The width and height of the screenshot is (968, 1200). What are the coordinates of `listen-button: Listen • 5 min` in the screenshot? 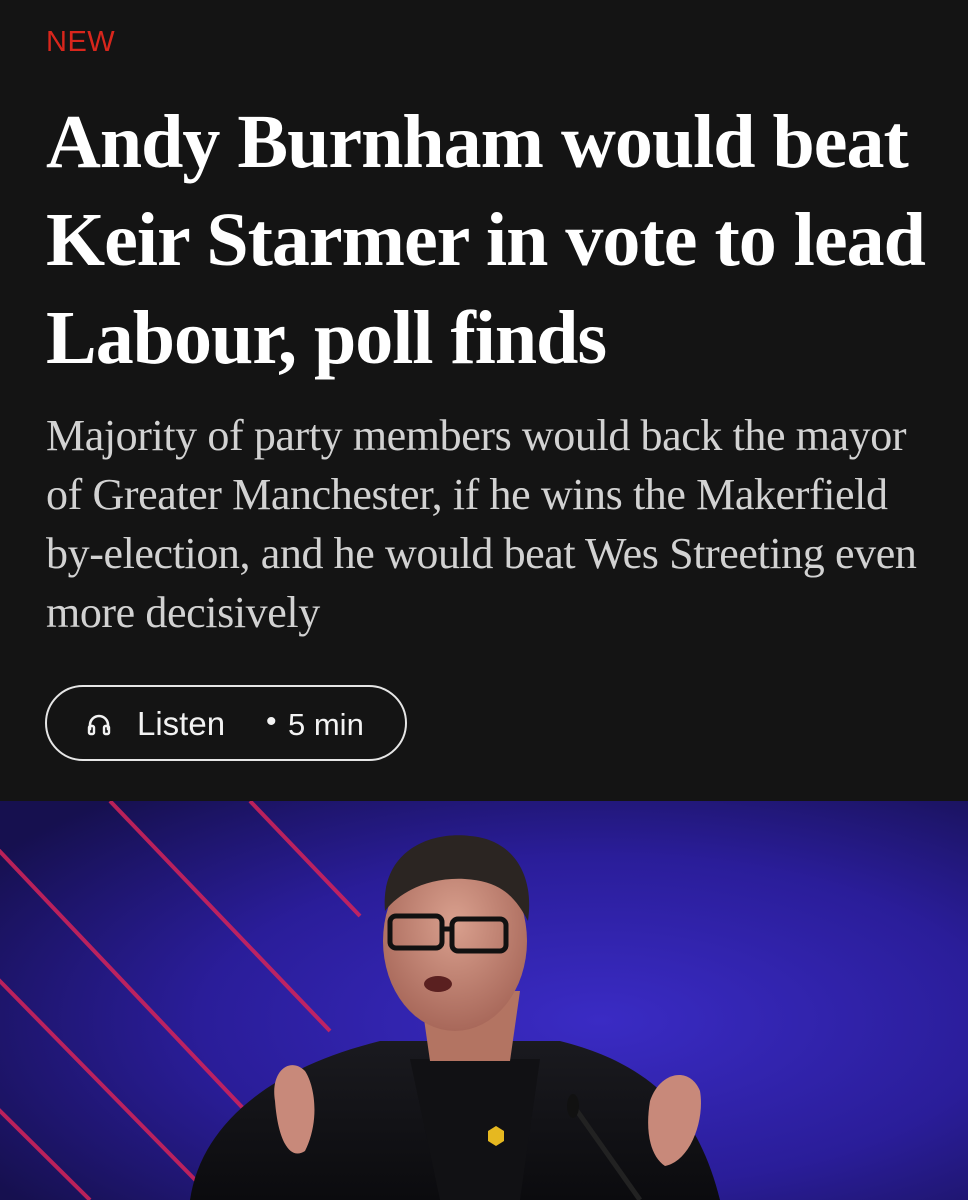 It's located at (226, 723).